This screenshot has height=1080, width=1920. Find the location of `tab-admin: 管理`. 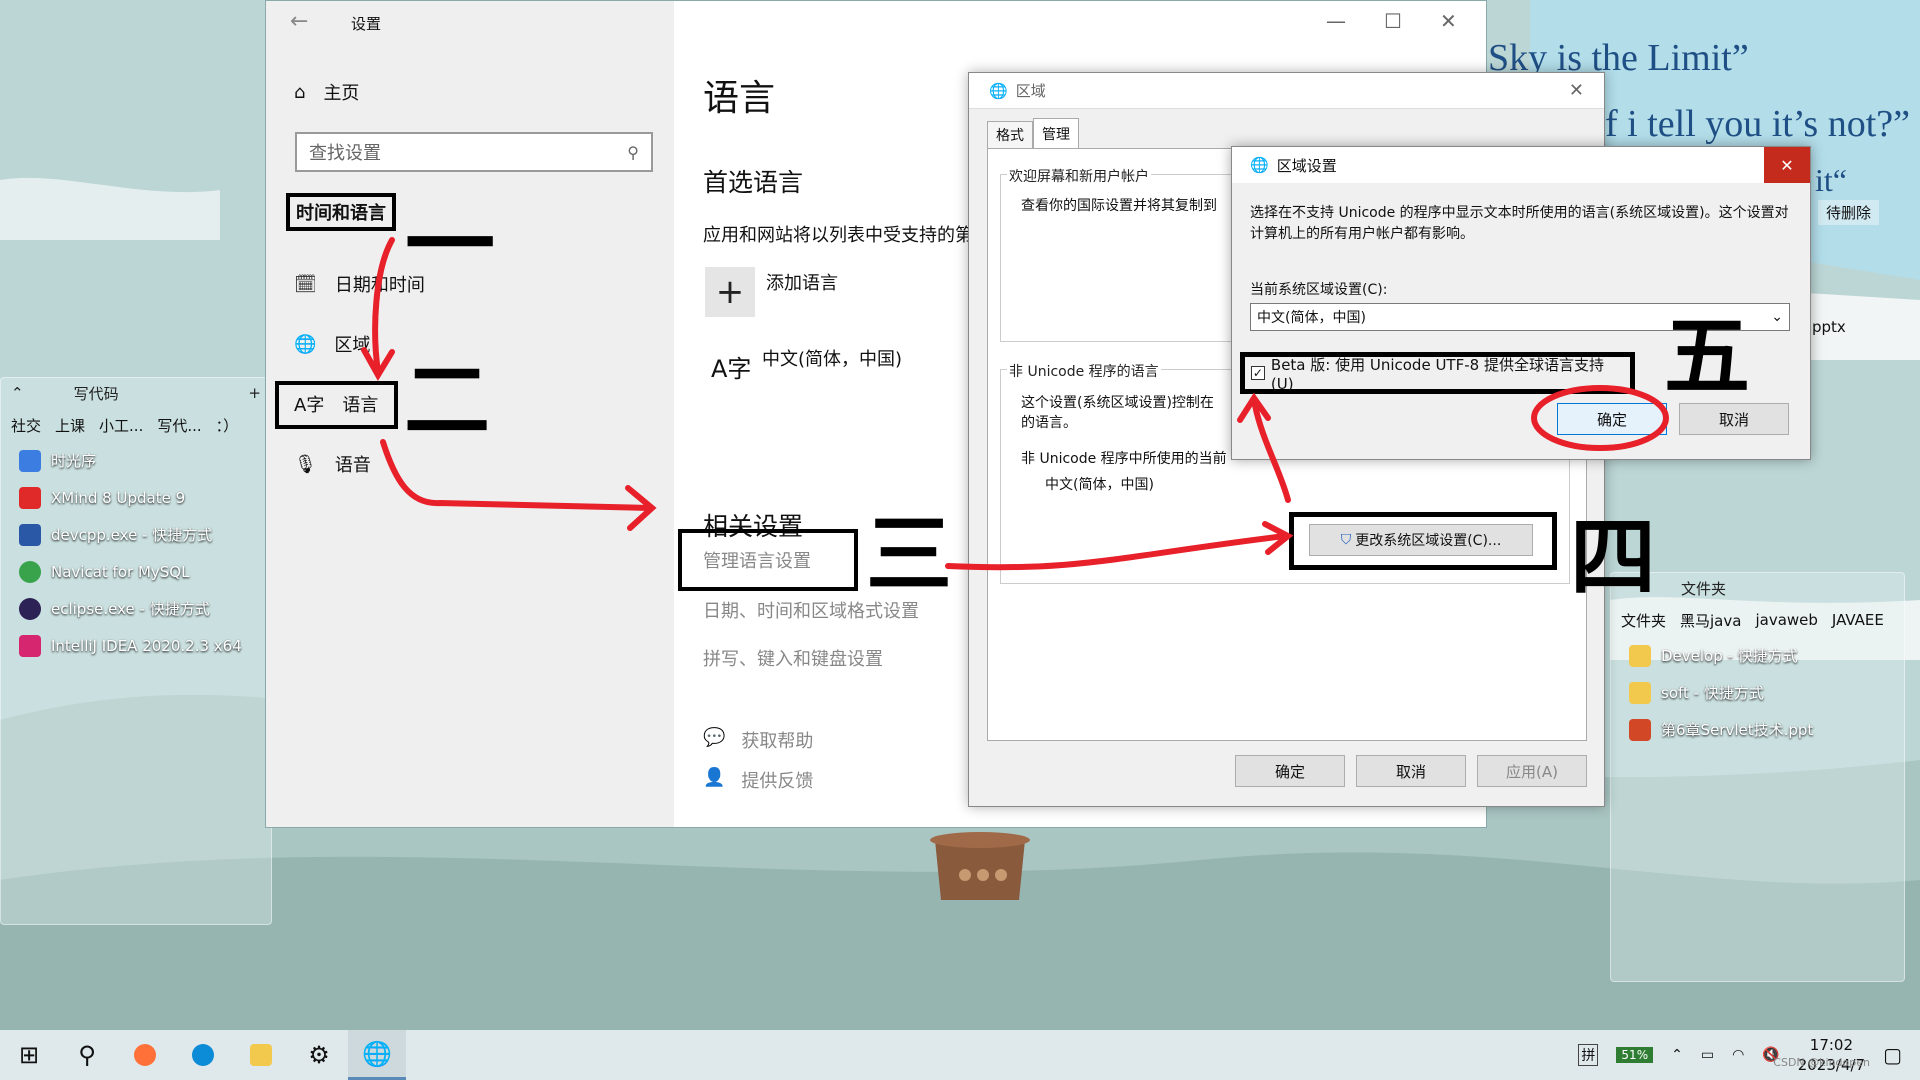

tab-admin: 管理 is located at coordinates (1056, 133).